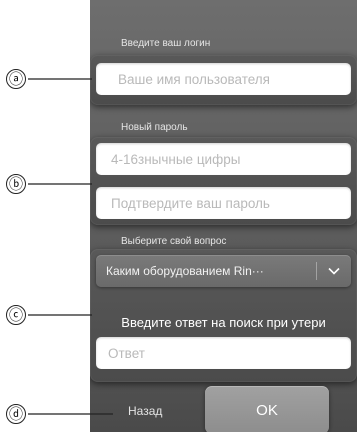  I want to click on back-button: Назад, so click(145, 411).